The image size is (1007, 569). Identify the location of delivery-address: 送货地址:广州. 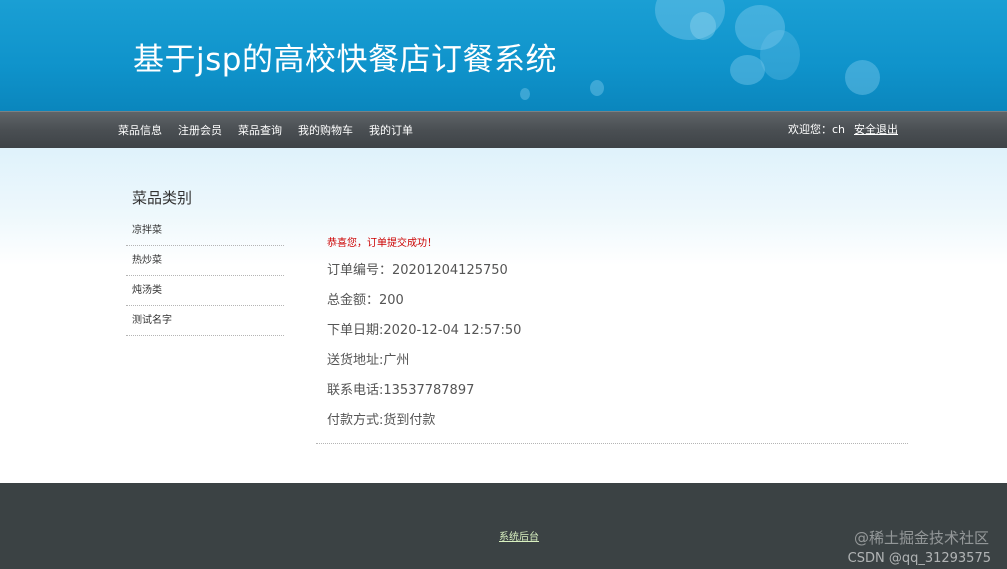
(368, 360).